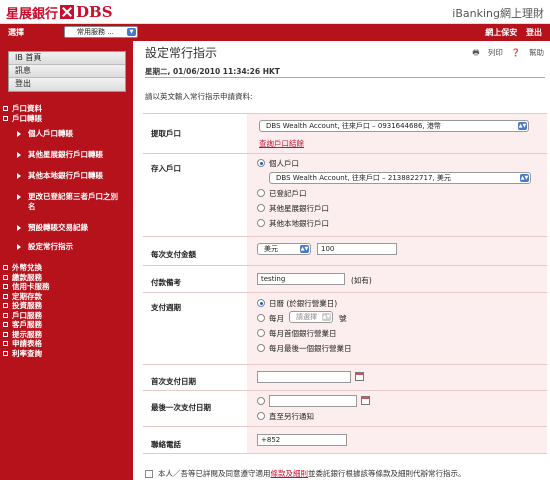  Describe the element at coordinates (27, 334) in the screenshot. I see `menu-label: 提示服務` at that location.